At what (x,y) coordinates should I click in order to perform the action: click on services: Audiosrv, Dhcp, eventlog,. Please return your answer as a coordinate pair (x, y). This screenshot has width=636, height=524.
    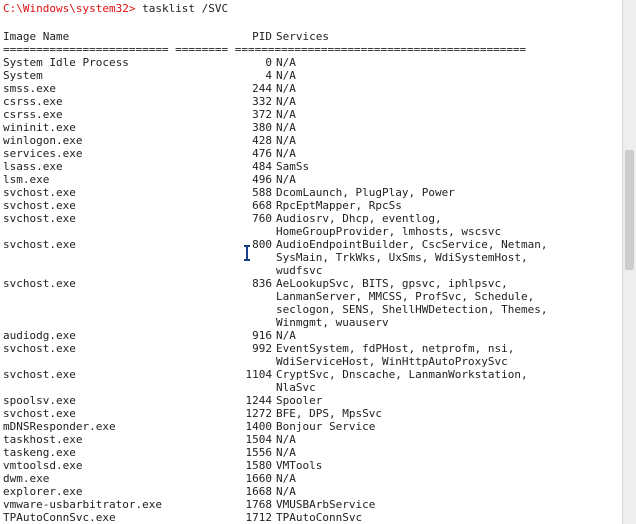
    Looking at the image, I should click on (359, 218).